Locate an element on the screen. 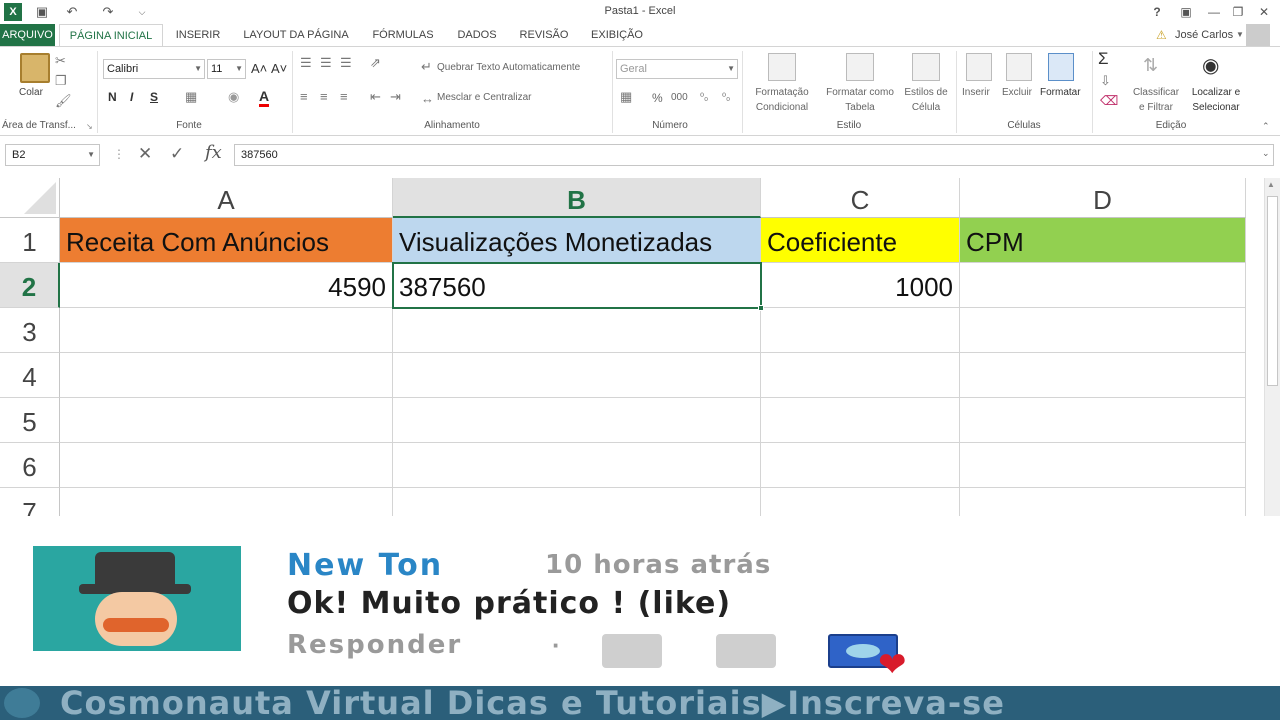  select-all-button is located at coordinates (30, 198).